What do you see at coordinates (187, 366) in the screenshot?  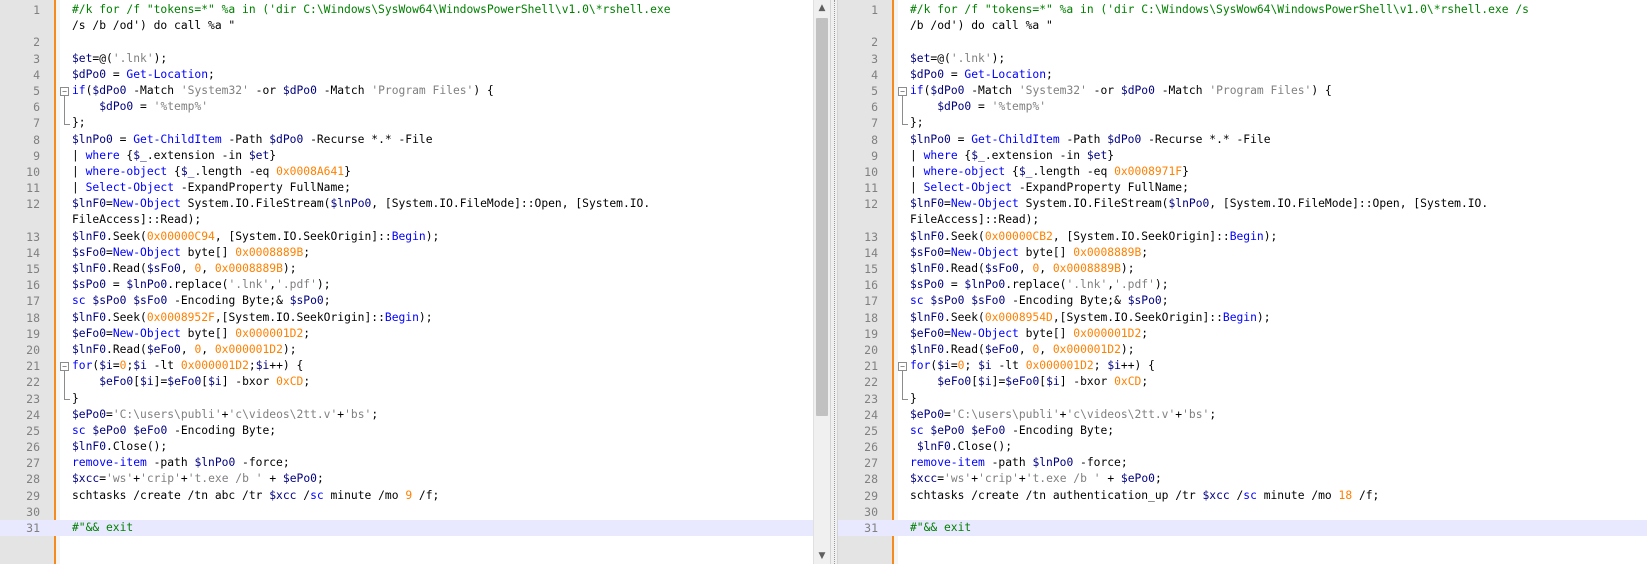 I see `code-text: for($i=0;$i -lt 0x000001D2;$i++) {` at bounding box center [187, 366].